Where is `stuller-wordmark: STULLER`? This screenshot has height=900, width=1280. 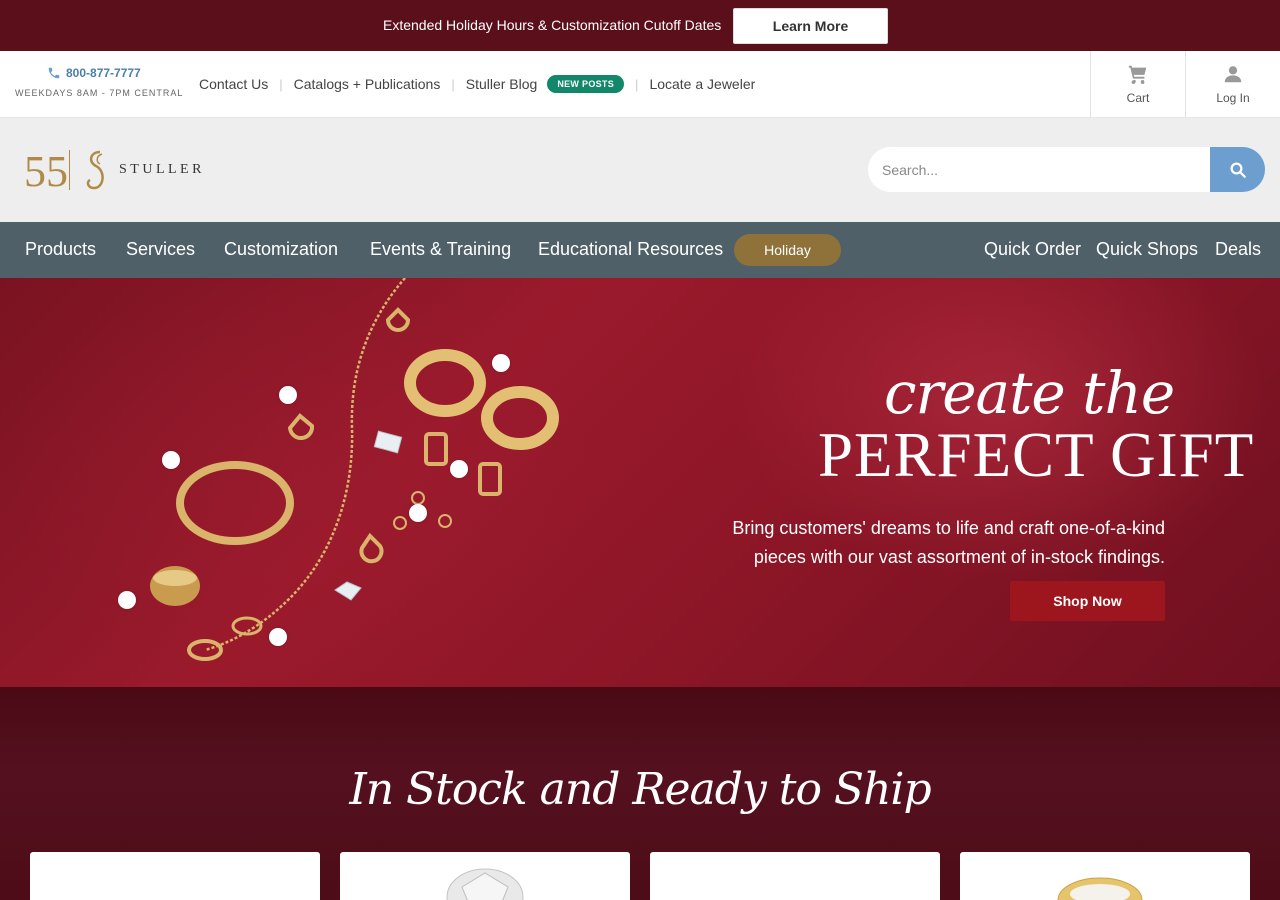 stuller-wordmark: STULLER is located at coordinates (162, 169).